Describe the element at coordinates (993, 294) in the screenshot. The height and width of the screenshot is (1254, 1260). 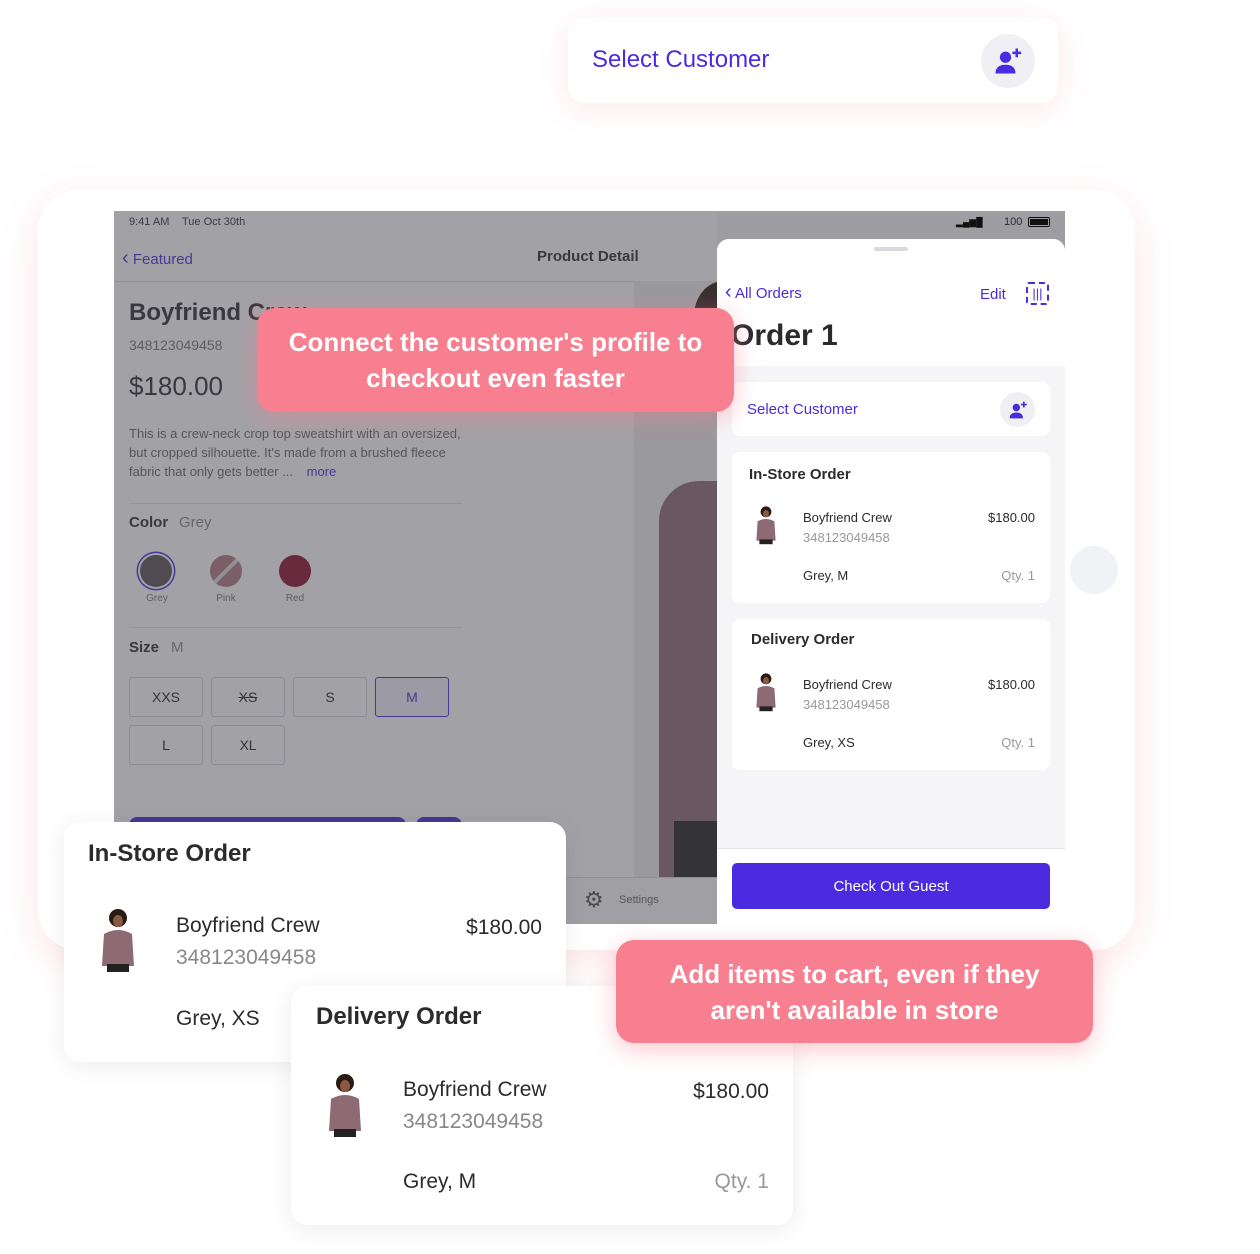
I see `edit-button: Edit` at that location.